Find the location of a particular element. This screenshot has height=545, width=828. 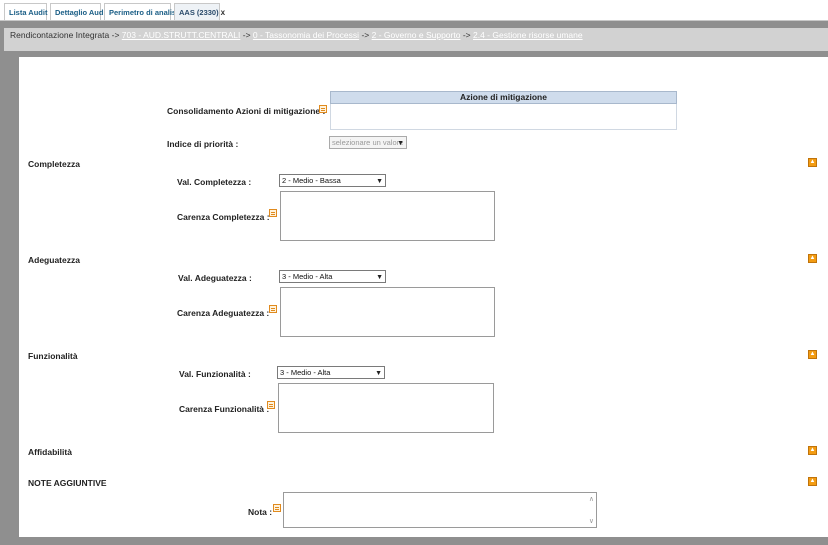

breadcrumb-root: Rendicontazione Integrata is located at coordinates (60, 35).